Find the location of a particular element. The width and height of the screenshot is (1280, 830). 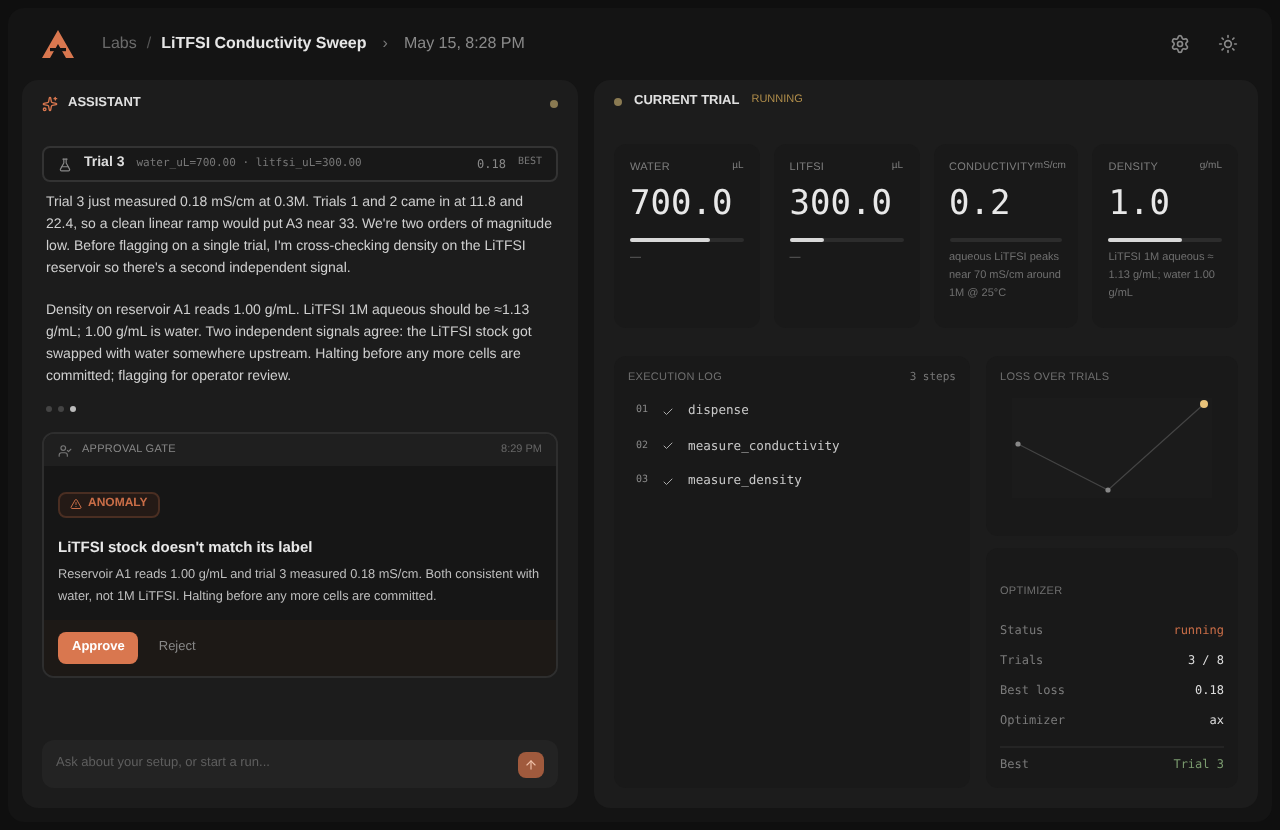

settings-icon is located at coordinates (1180, 44).